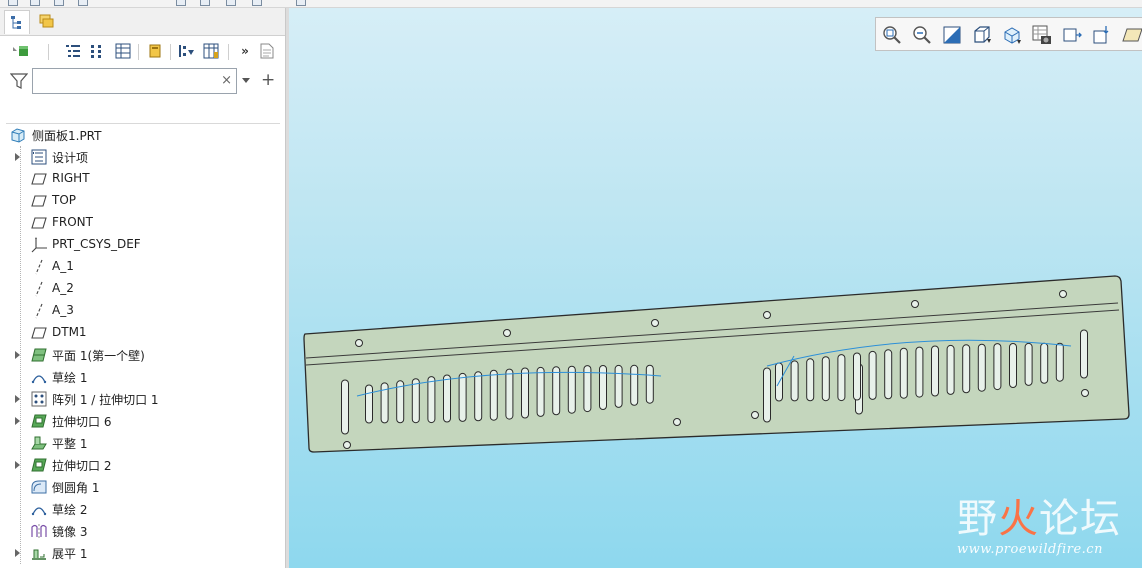  Describe the element at coordinates (21, 51) in the screenshot. I see `display-style-icon` at that location.